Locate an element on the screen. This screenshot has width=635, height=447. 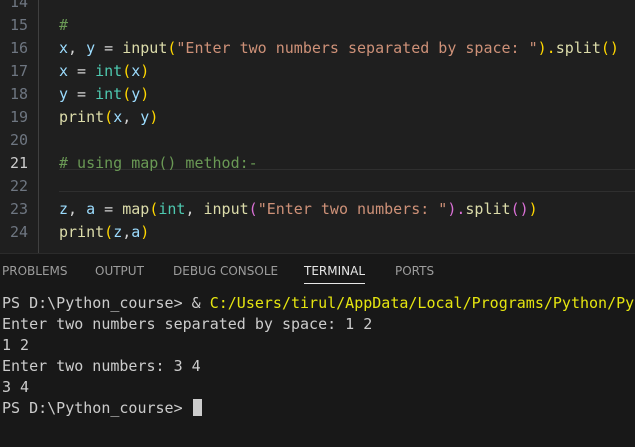
code-text: x = int(x) is located at coordinates (104, 71).